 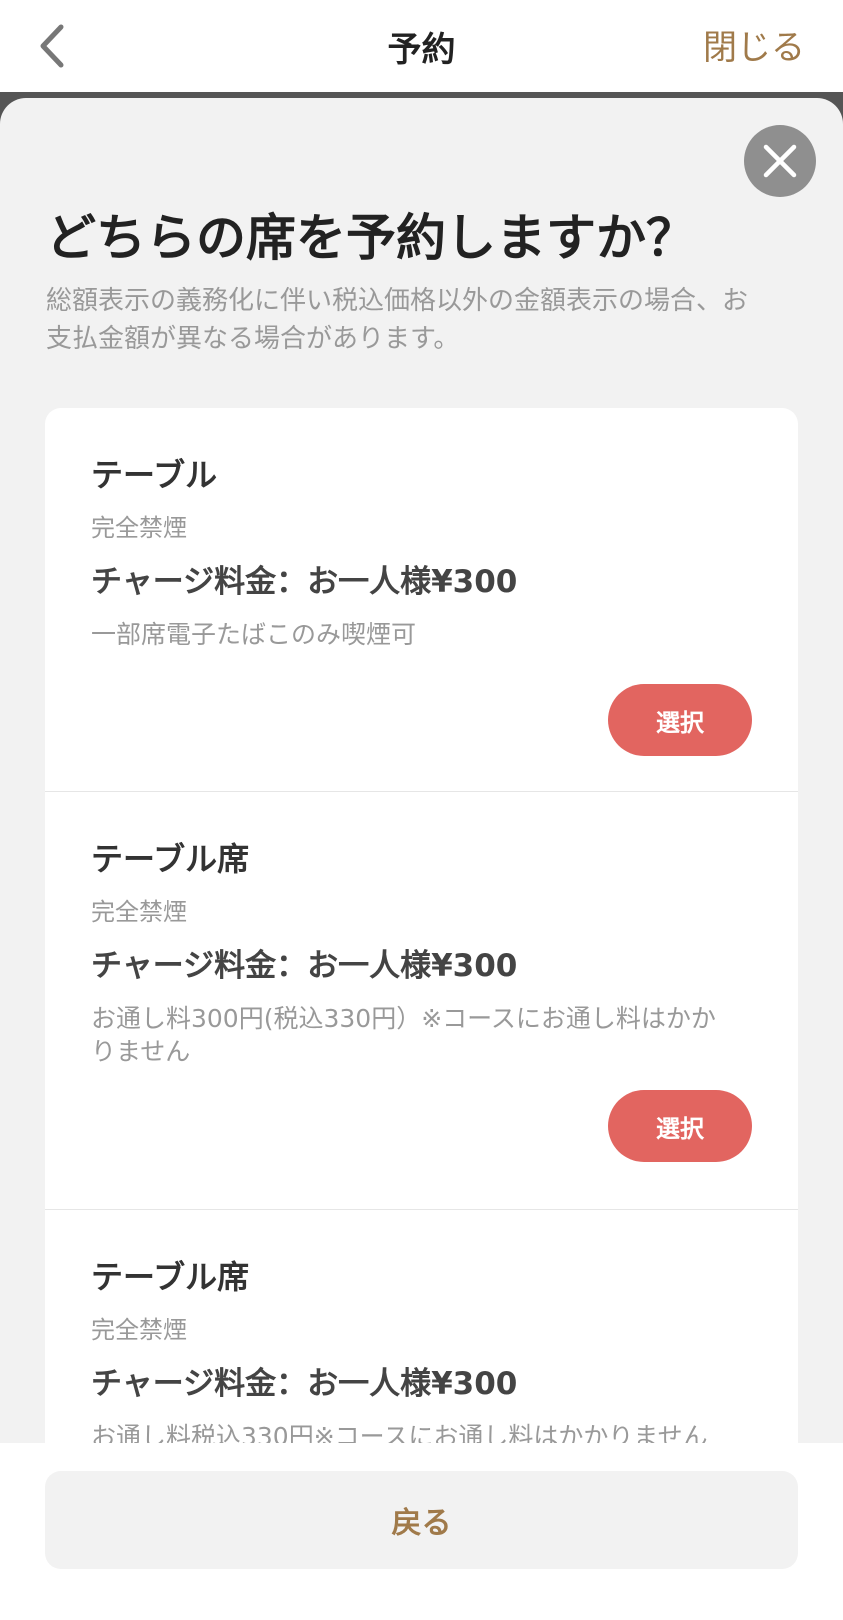 I want to click on seat-note: 一部席電子たばこのみ喫煙可, so click(x=254, y=634).